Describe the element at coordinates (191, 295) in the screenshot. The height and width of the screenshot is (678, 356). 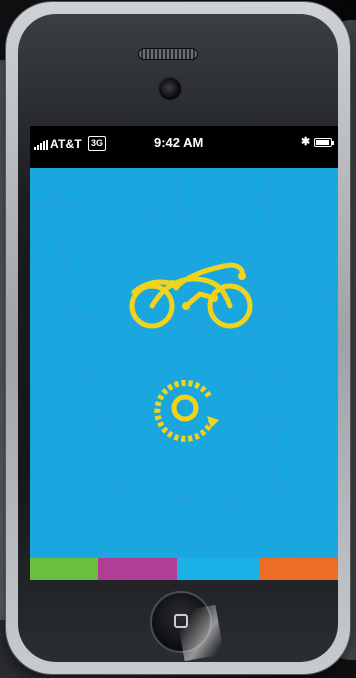
I see `bicycle-logo-icon` at that location.